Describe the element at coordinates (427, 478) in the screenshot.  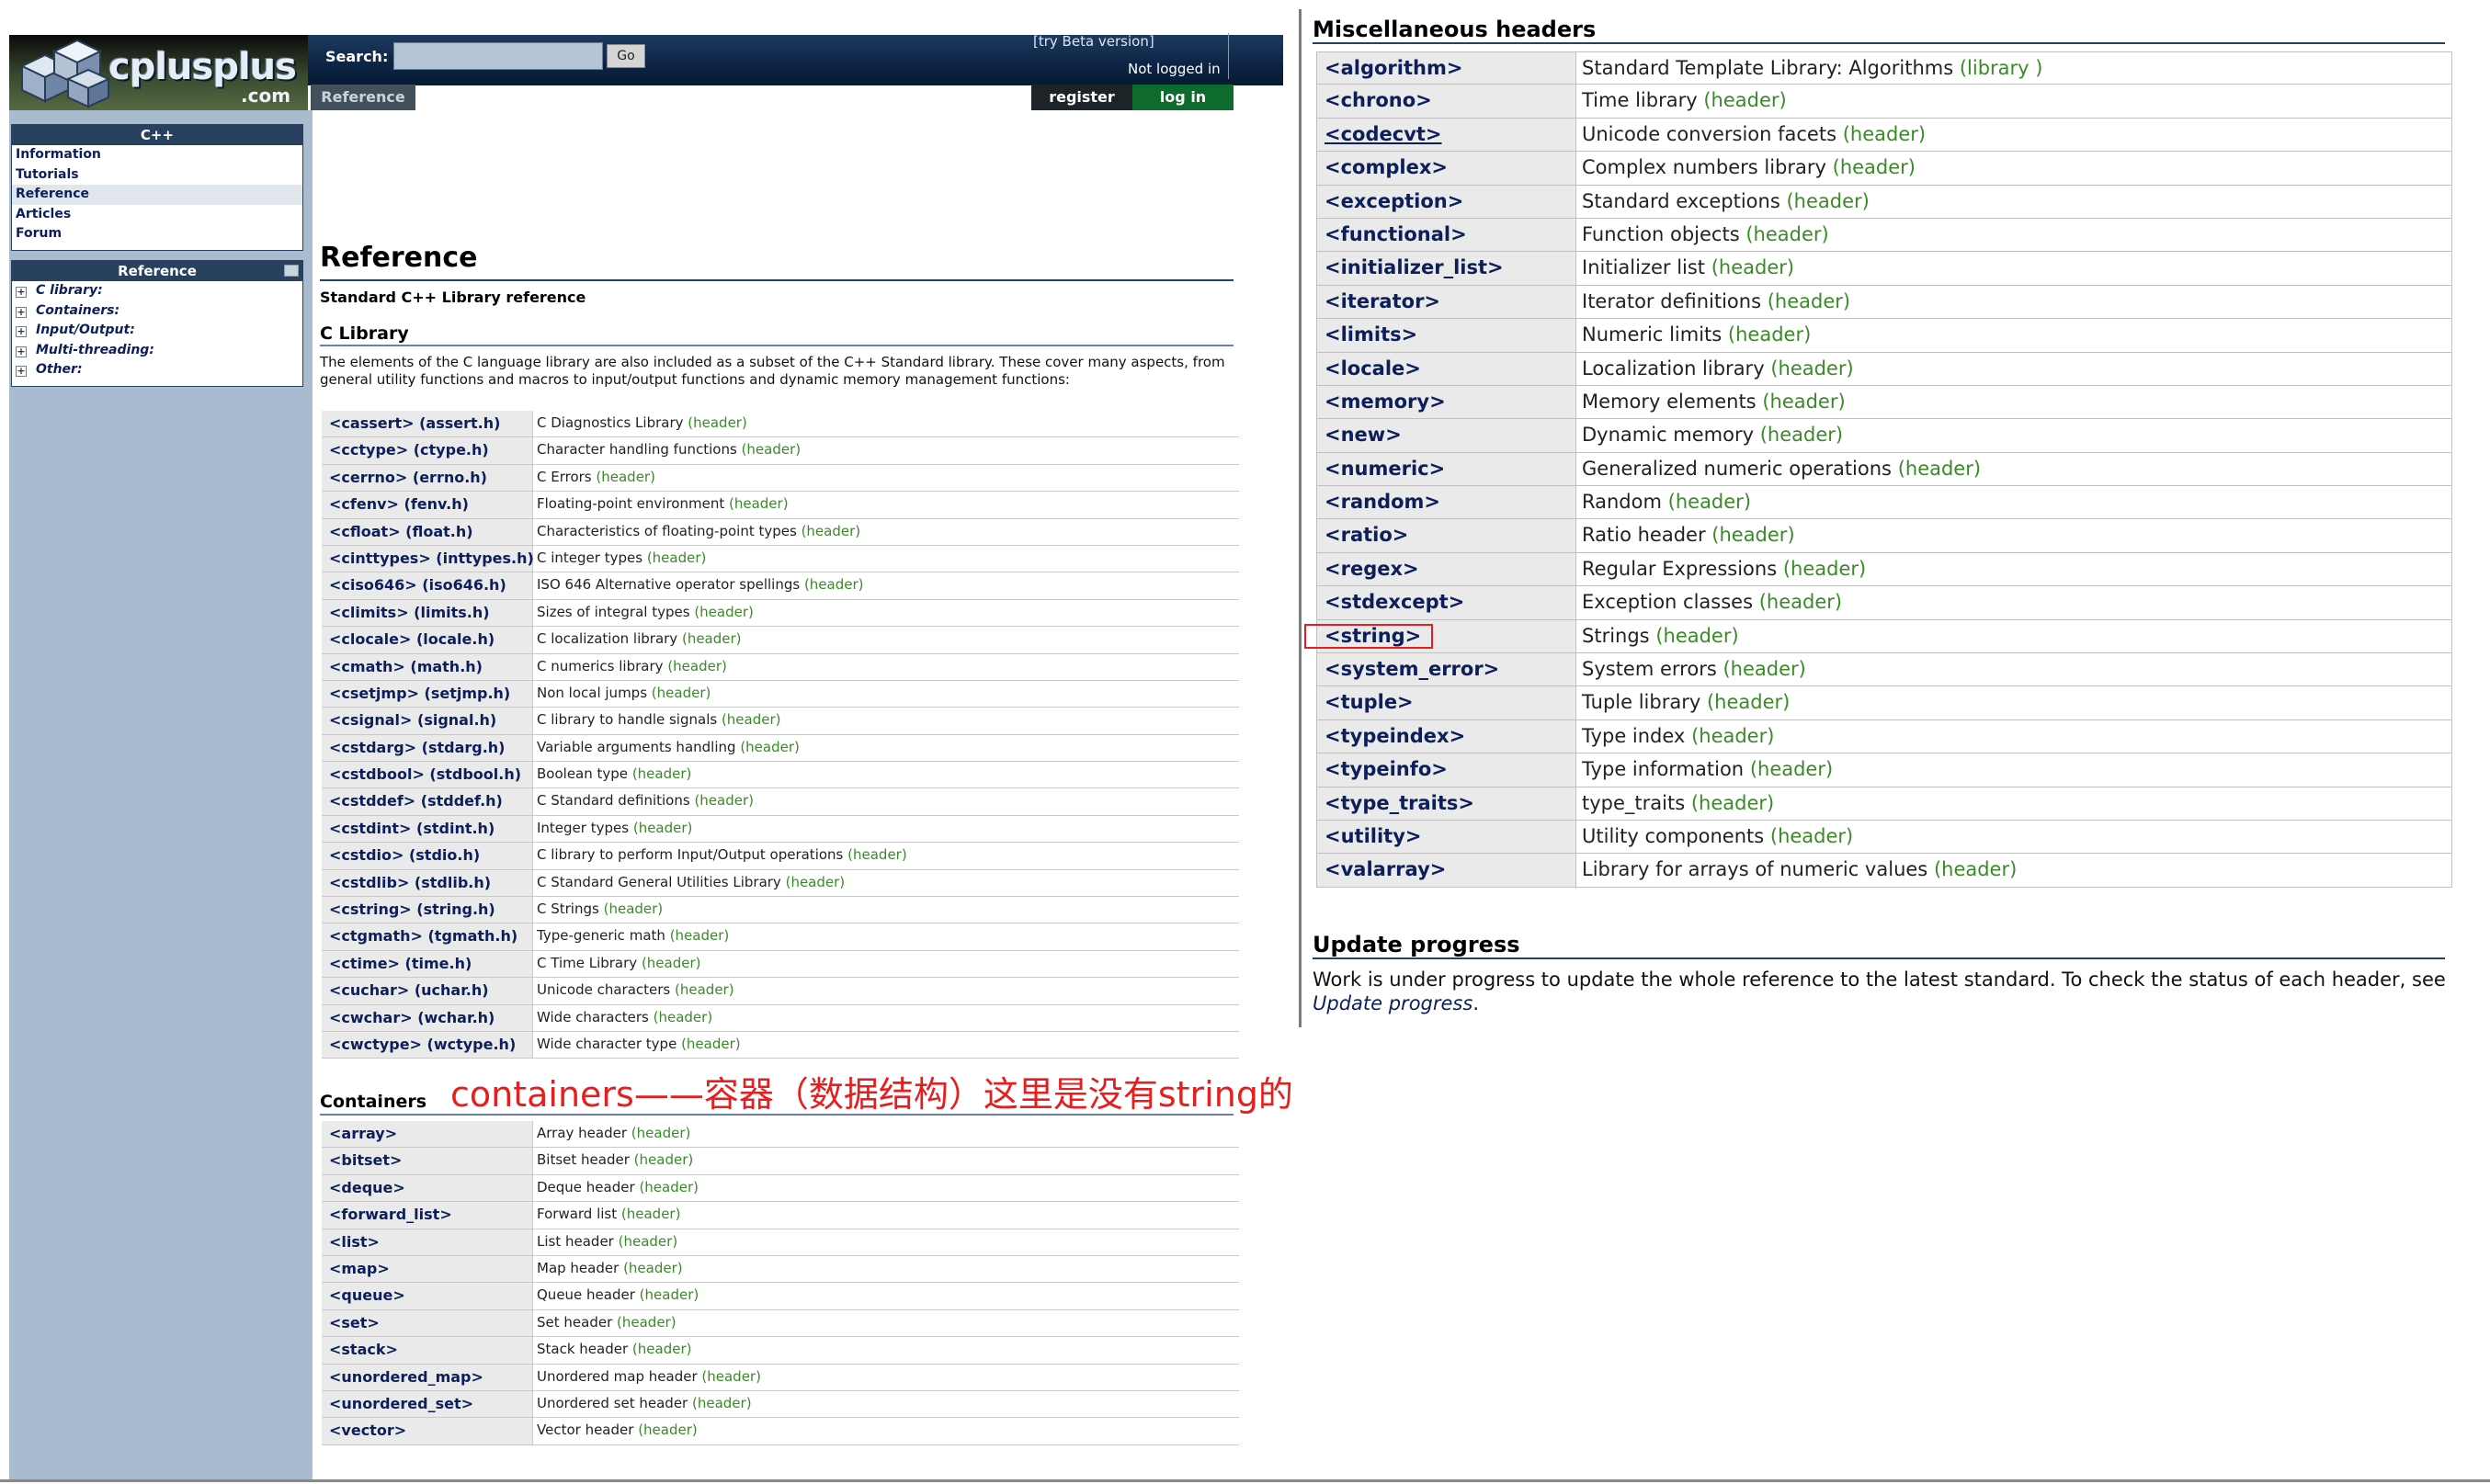
I see `header-link-cerrno-errno-h: <cerrno> (errno.h)` at that location.